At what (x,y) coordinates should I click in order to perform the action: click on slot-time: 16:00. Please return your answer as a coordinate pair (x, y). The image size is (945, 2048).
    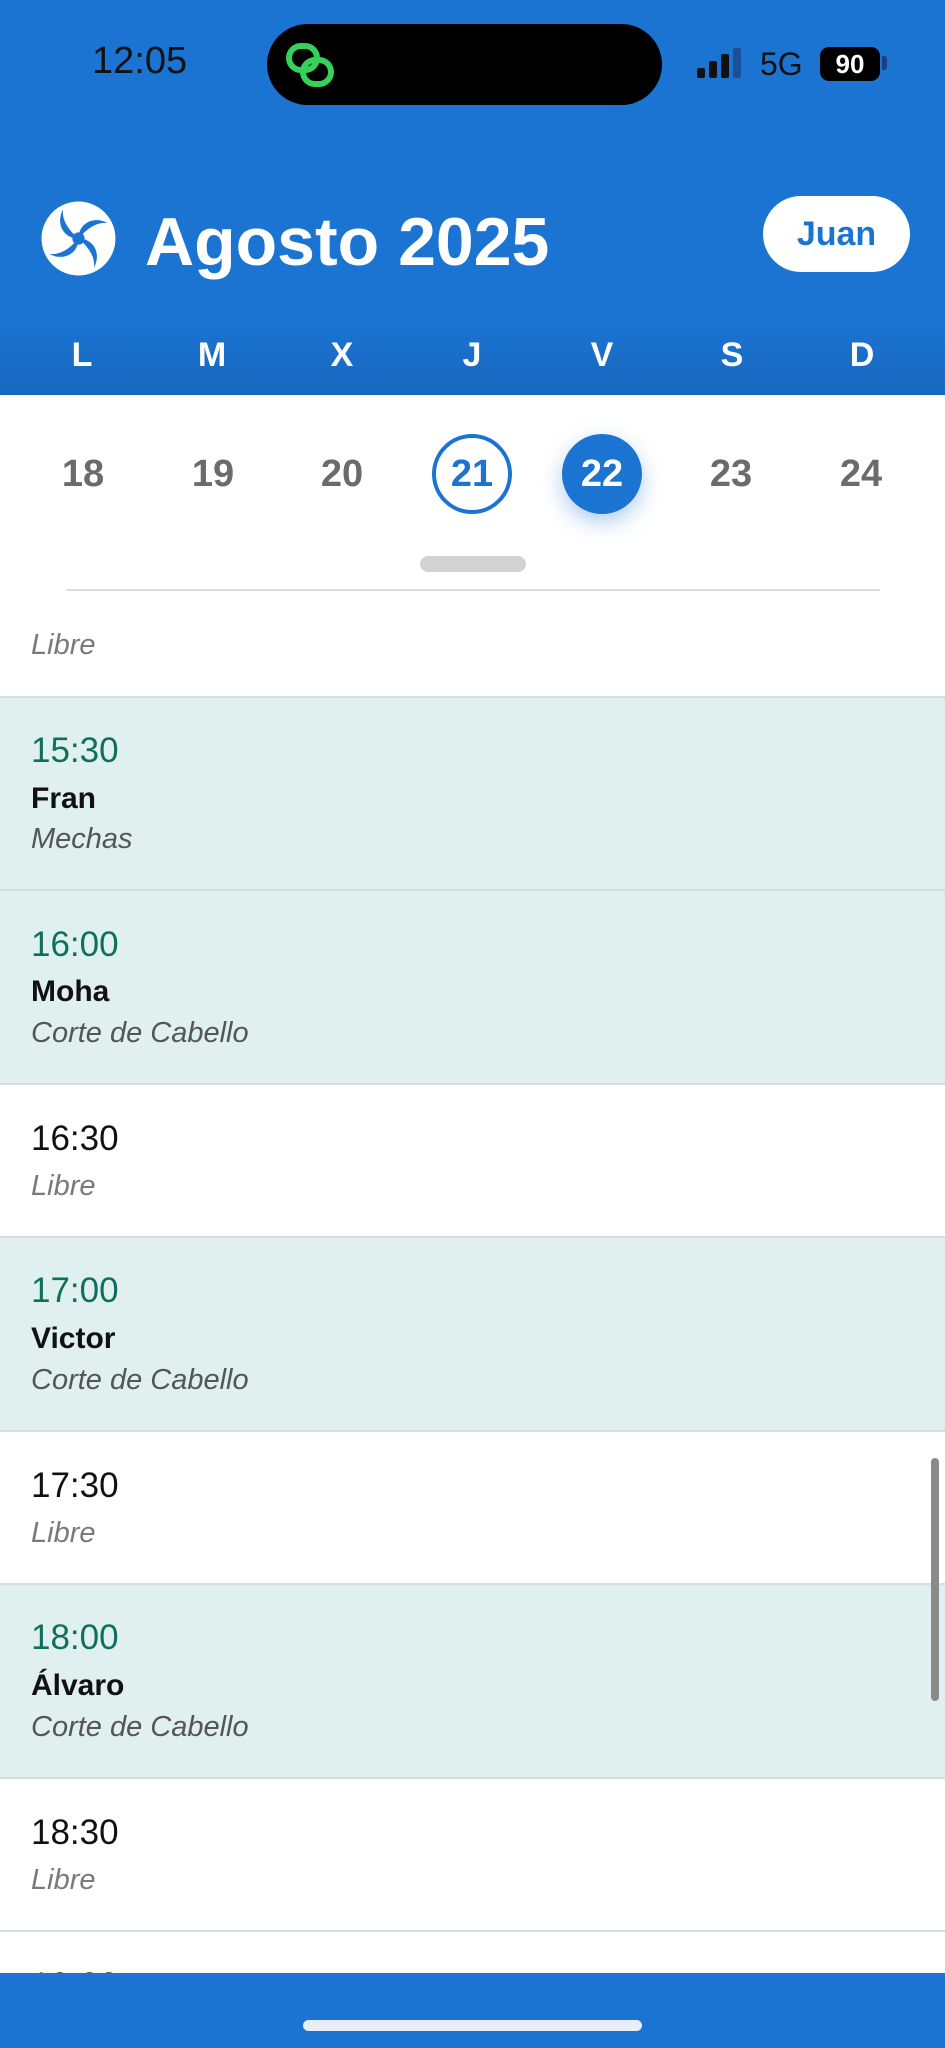
    Looking at the image, I should click on (75, 944).